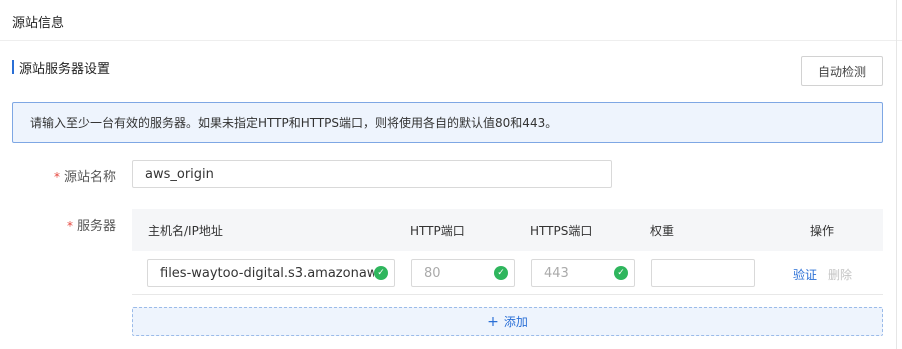  Describe the element at coordinates (89, 177) in the screenshot. I see `origin-name-label-text: 源站名称` at that location.